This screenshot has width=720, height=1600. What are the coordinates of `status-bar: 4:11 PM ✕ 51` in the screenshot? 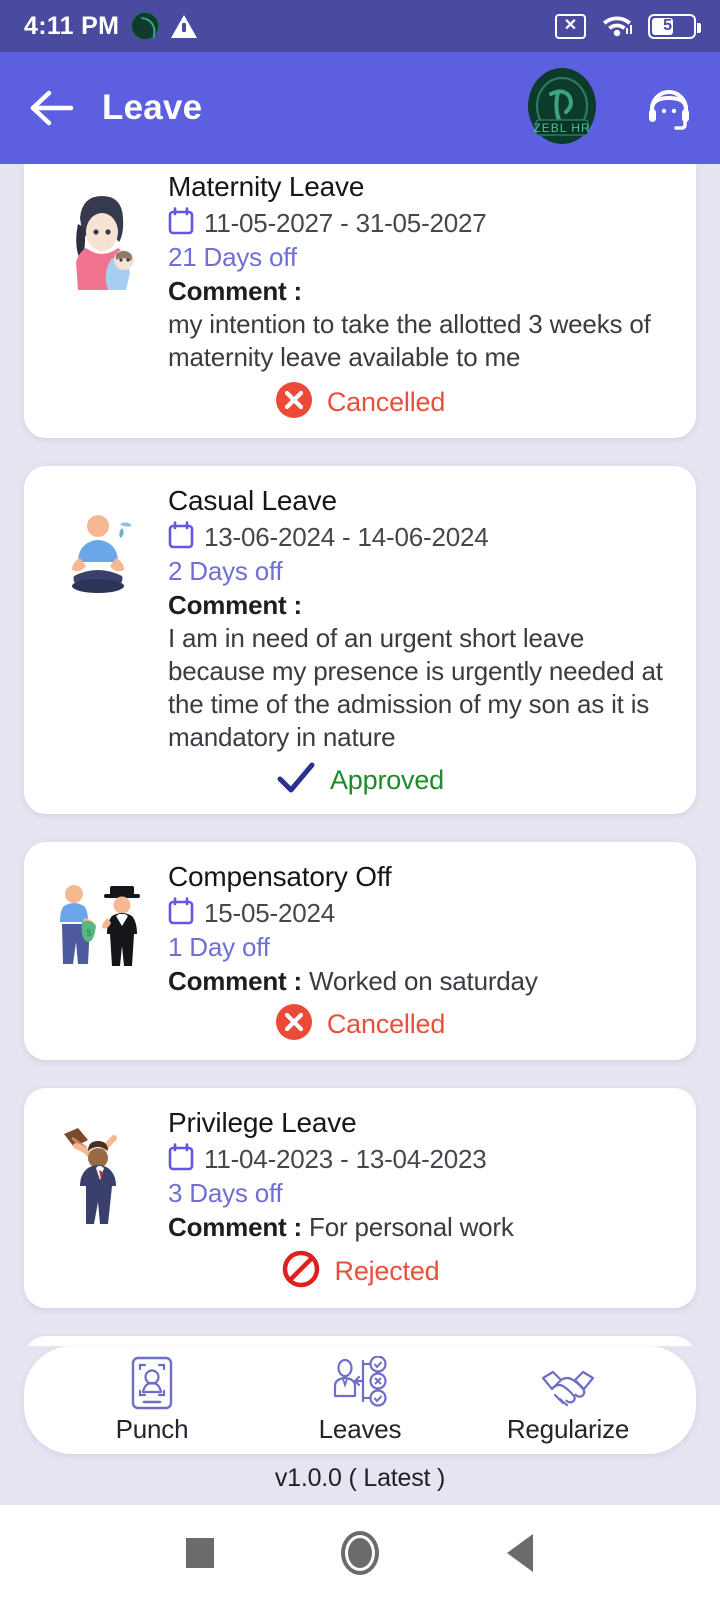 It's located at (360, 26).